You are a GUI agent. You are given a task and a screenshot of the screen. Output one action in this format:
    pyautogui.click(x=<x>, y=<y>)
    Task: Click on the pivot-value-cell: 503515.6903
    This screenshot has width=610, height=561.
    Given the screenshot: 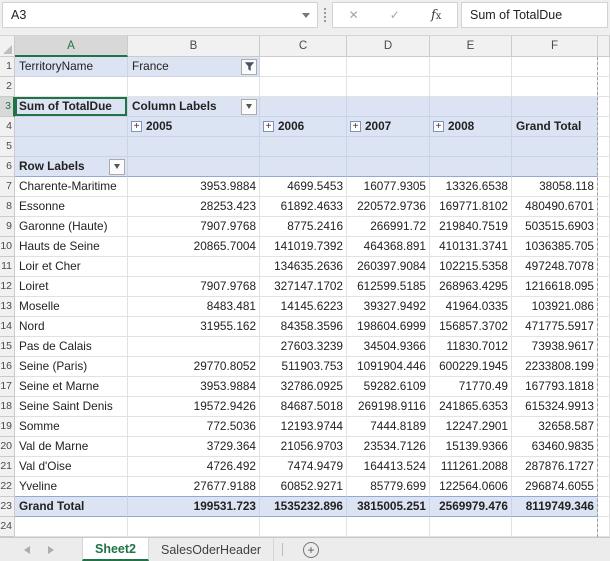 What is the action you would take?
    pyautogui.click(x=555, y=227)
    